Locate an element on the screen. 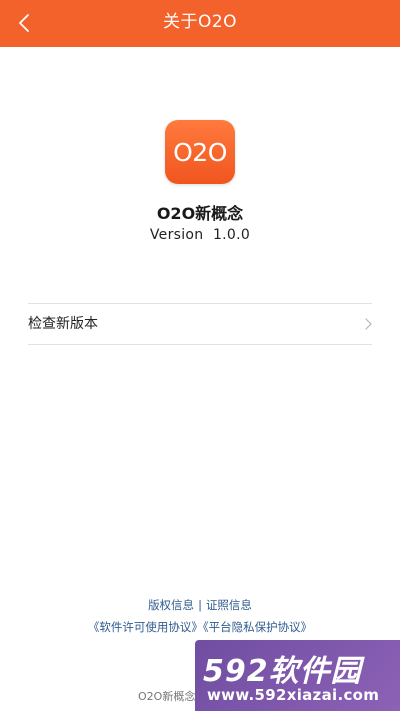 The width and height of the screenshot is (400, 711). watermark: 592软件园 www.592xiazai.com is located at coordinates (297, 675).